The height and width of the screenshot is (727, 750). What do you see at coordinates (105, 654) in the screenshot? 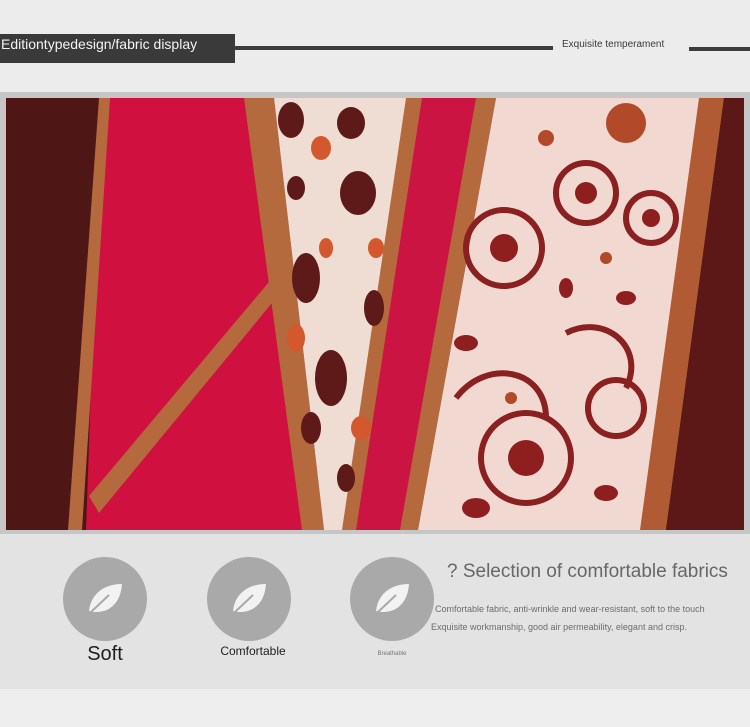
I see `feature-soft-label: Soft` at bounding box center [105, 654].